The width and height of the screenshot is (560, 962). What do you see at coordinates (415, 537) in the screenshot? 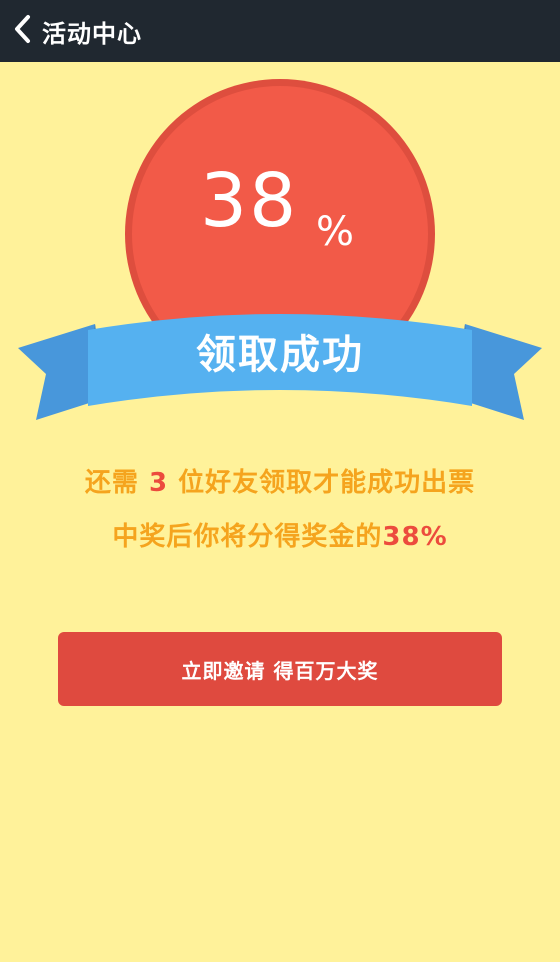
I see `share-percent: 38%` at bounding box center [415, 537].